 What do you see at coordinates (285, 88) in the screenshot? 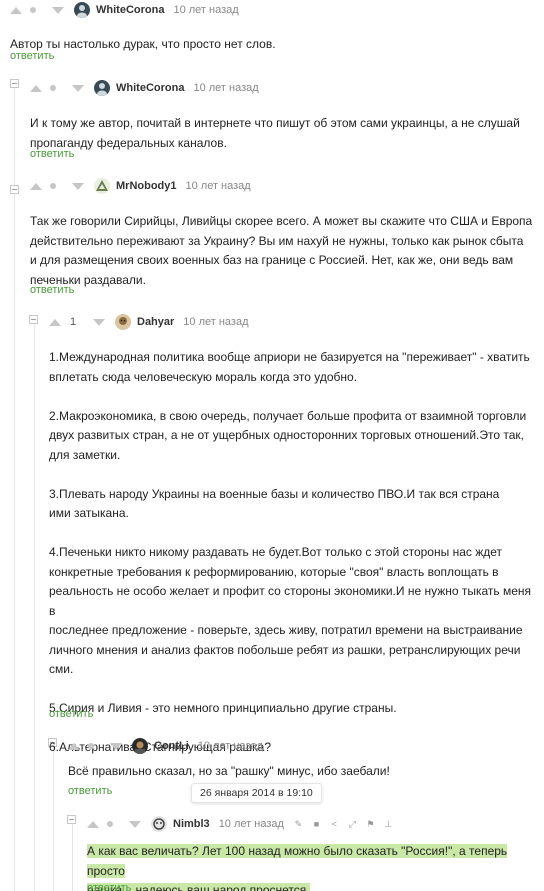
I see `comment-header: WhiteCorona 10 лет назад` at bounding box center [285, 88].